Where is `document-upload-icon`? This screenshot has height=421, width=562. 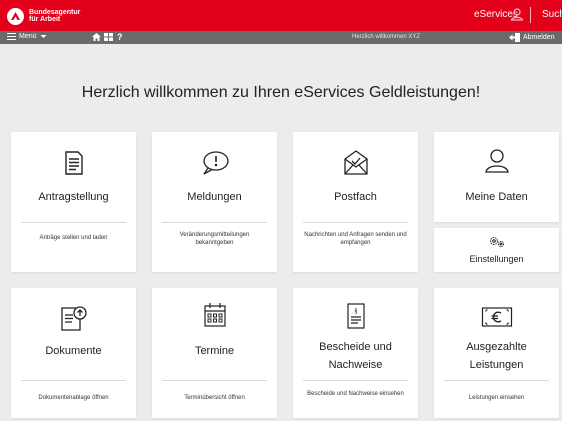
document-upload-icon is located at coordinates (73, 318).